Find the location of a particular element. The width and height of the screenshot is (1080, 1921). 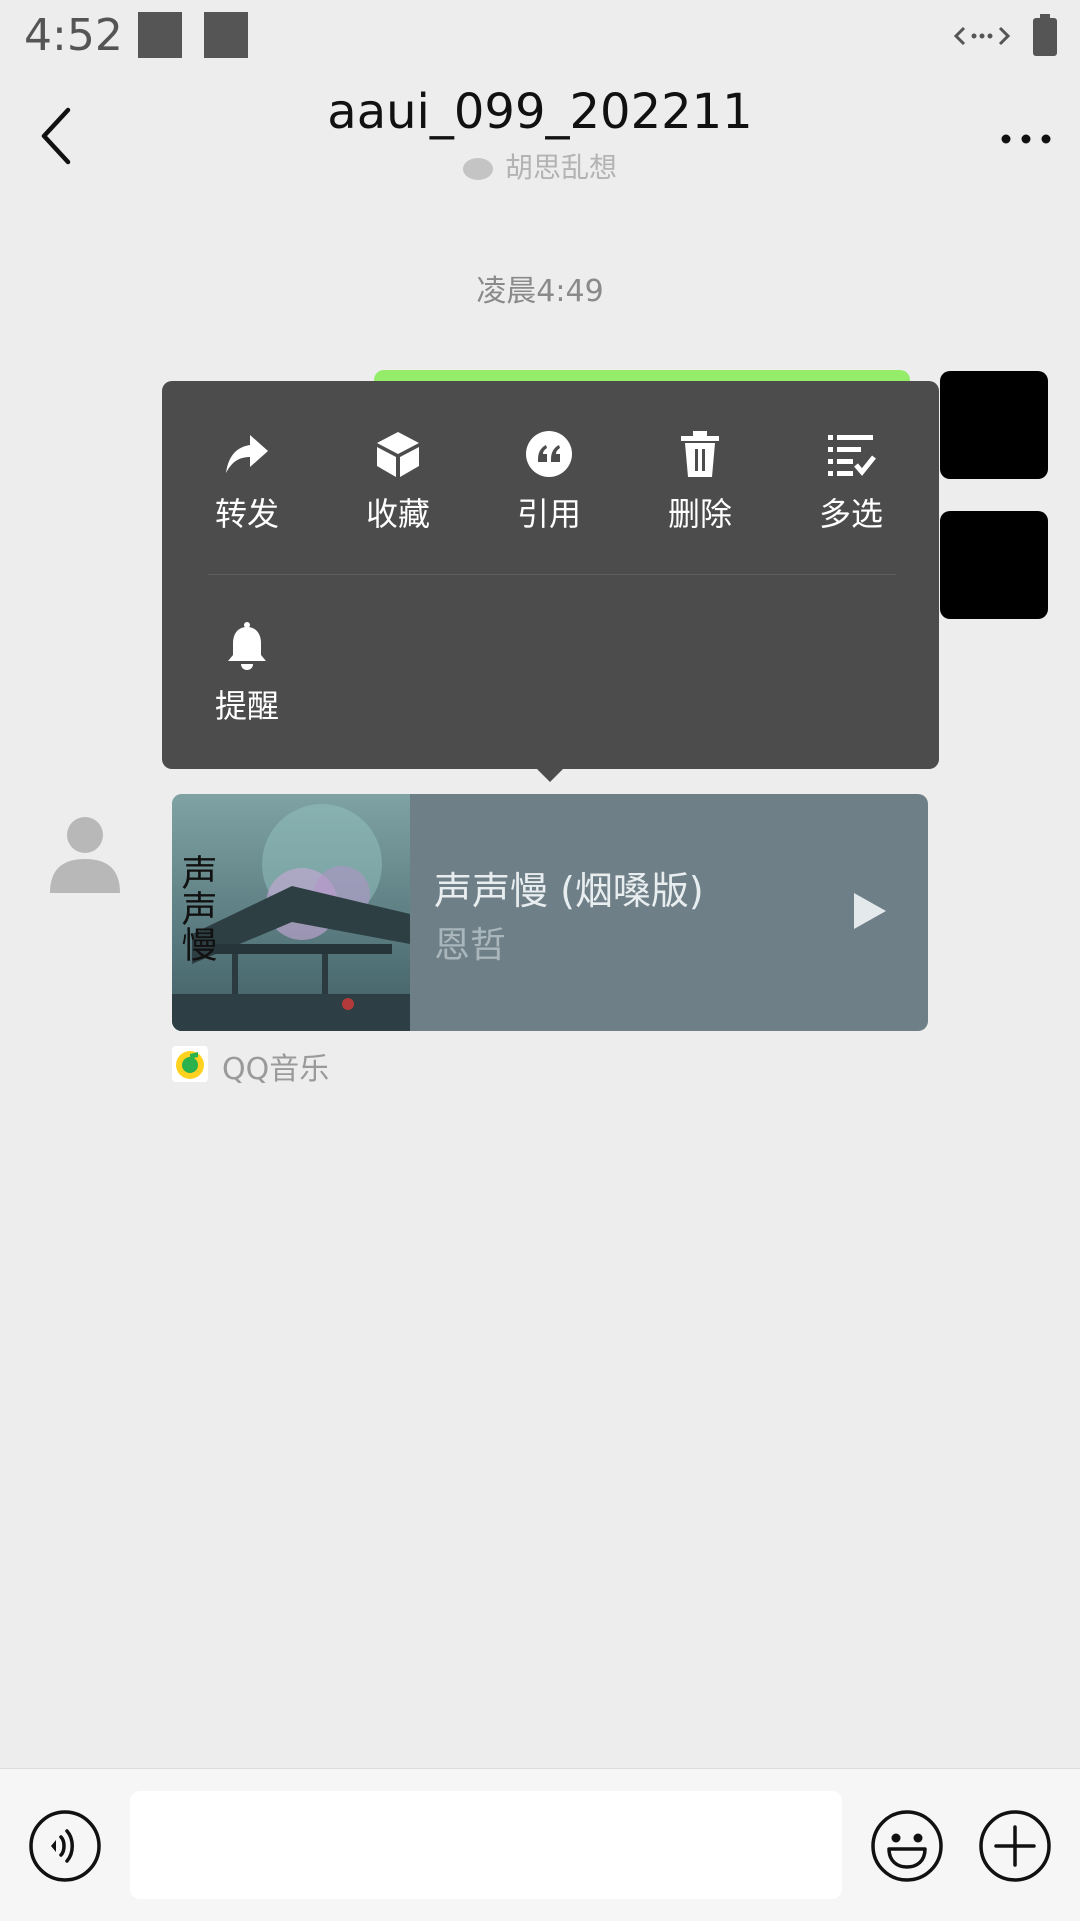

music-source-label: QQ音乐 is located at coordinates (276, 1069).